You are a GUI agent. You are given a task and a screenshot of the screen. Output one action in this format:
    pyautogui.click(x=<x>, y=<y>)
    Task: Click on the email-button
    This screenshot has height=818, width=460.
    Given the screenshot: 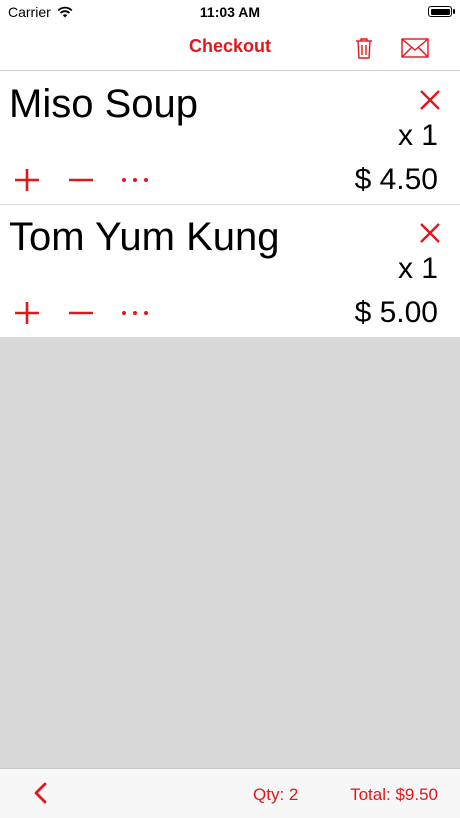 What is the action you would take?
    pyautogui.click(x=415, y=48)
    